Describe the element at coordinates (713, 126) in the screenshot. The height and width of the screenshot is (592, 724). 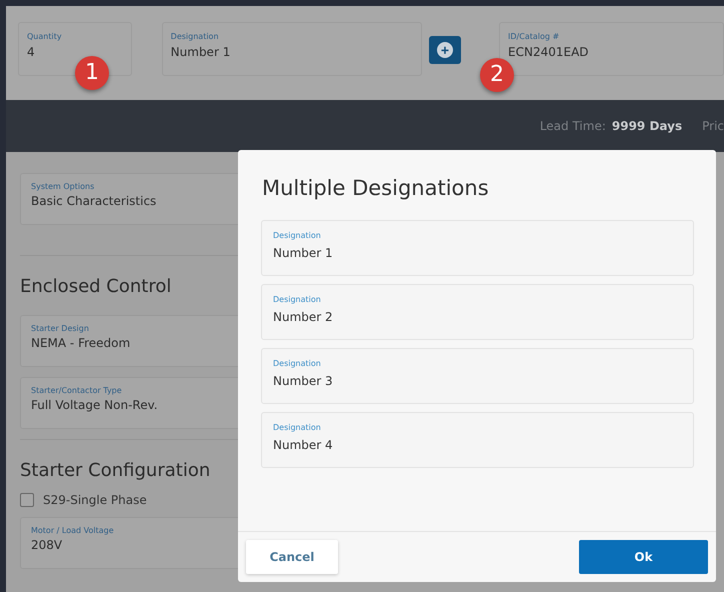
I see `price-label: Pric` at that location.